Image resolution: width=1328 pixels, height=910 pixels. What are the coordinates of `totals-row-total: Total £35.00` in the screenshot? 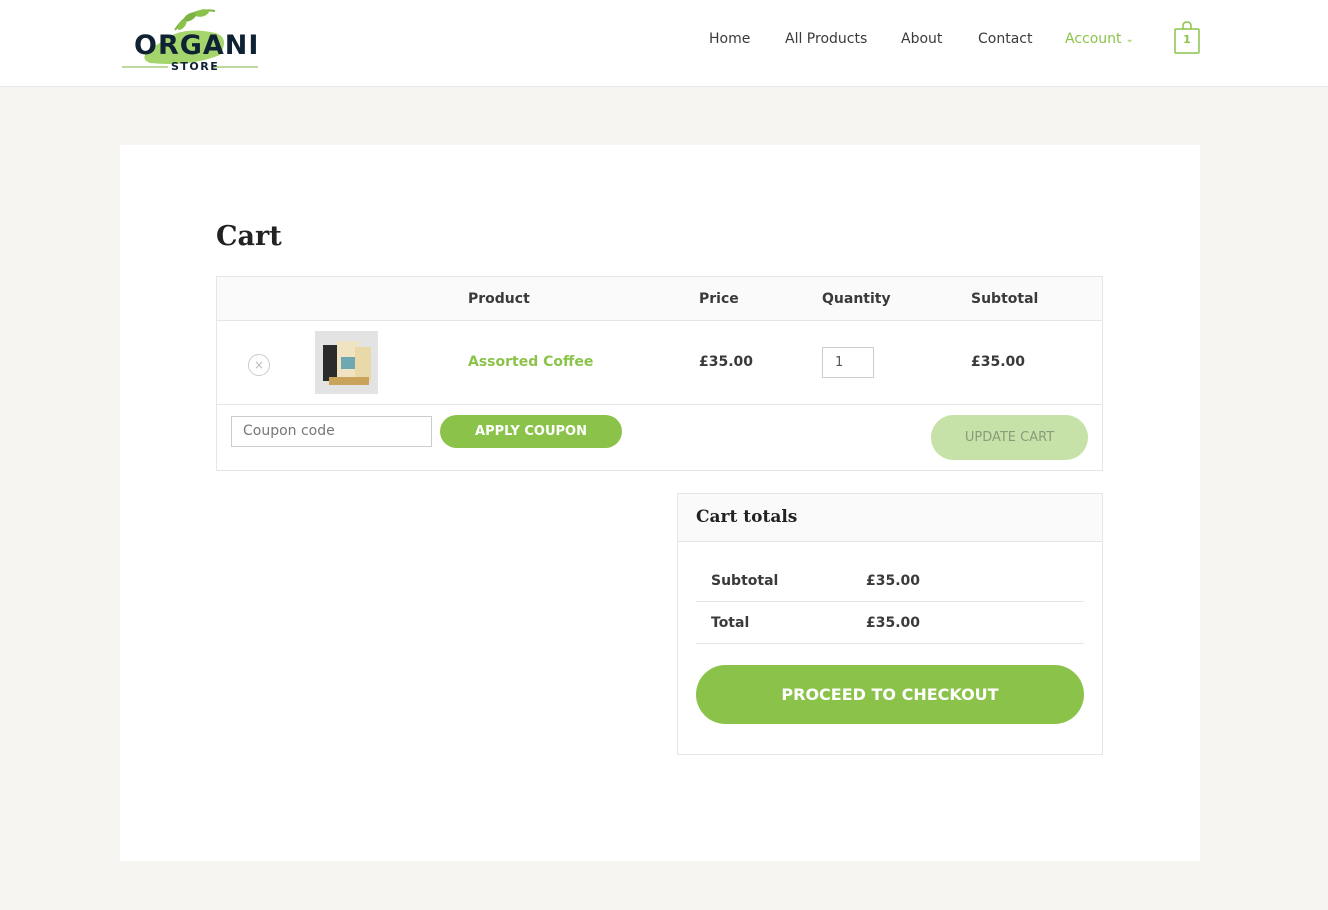 It's located at (890, 623).